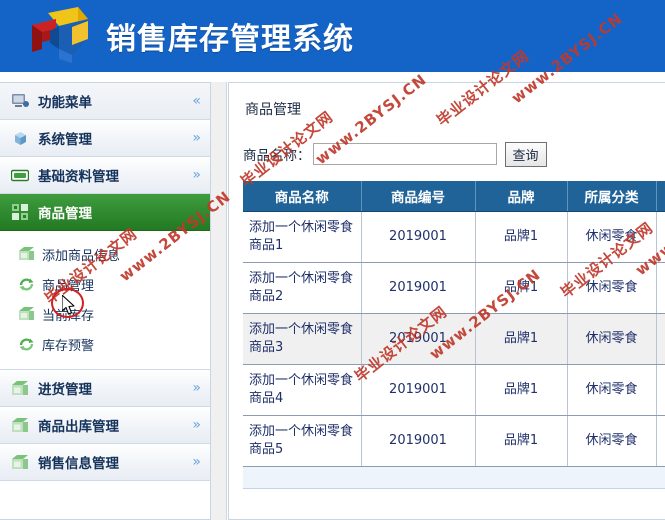 This screenshot has height=520, width=665. I want to click on table-header-row: 商品名称 商品编号 品牌 所属分类 最, so click(454, 196).